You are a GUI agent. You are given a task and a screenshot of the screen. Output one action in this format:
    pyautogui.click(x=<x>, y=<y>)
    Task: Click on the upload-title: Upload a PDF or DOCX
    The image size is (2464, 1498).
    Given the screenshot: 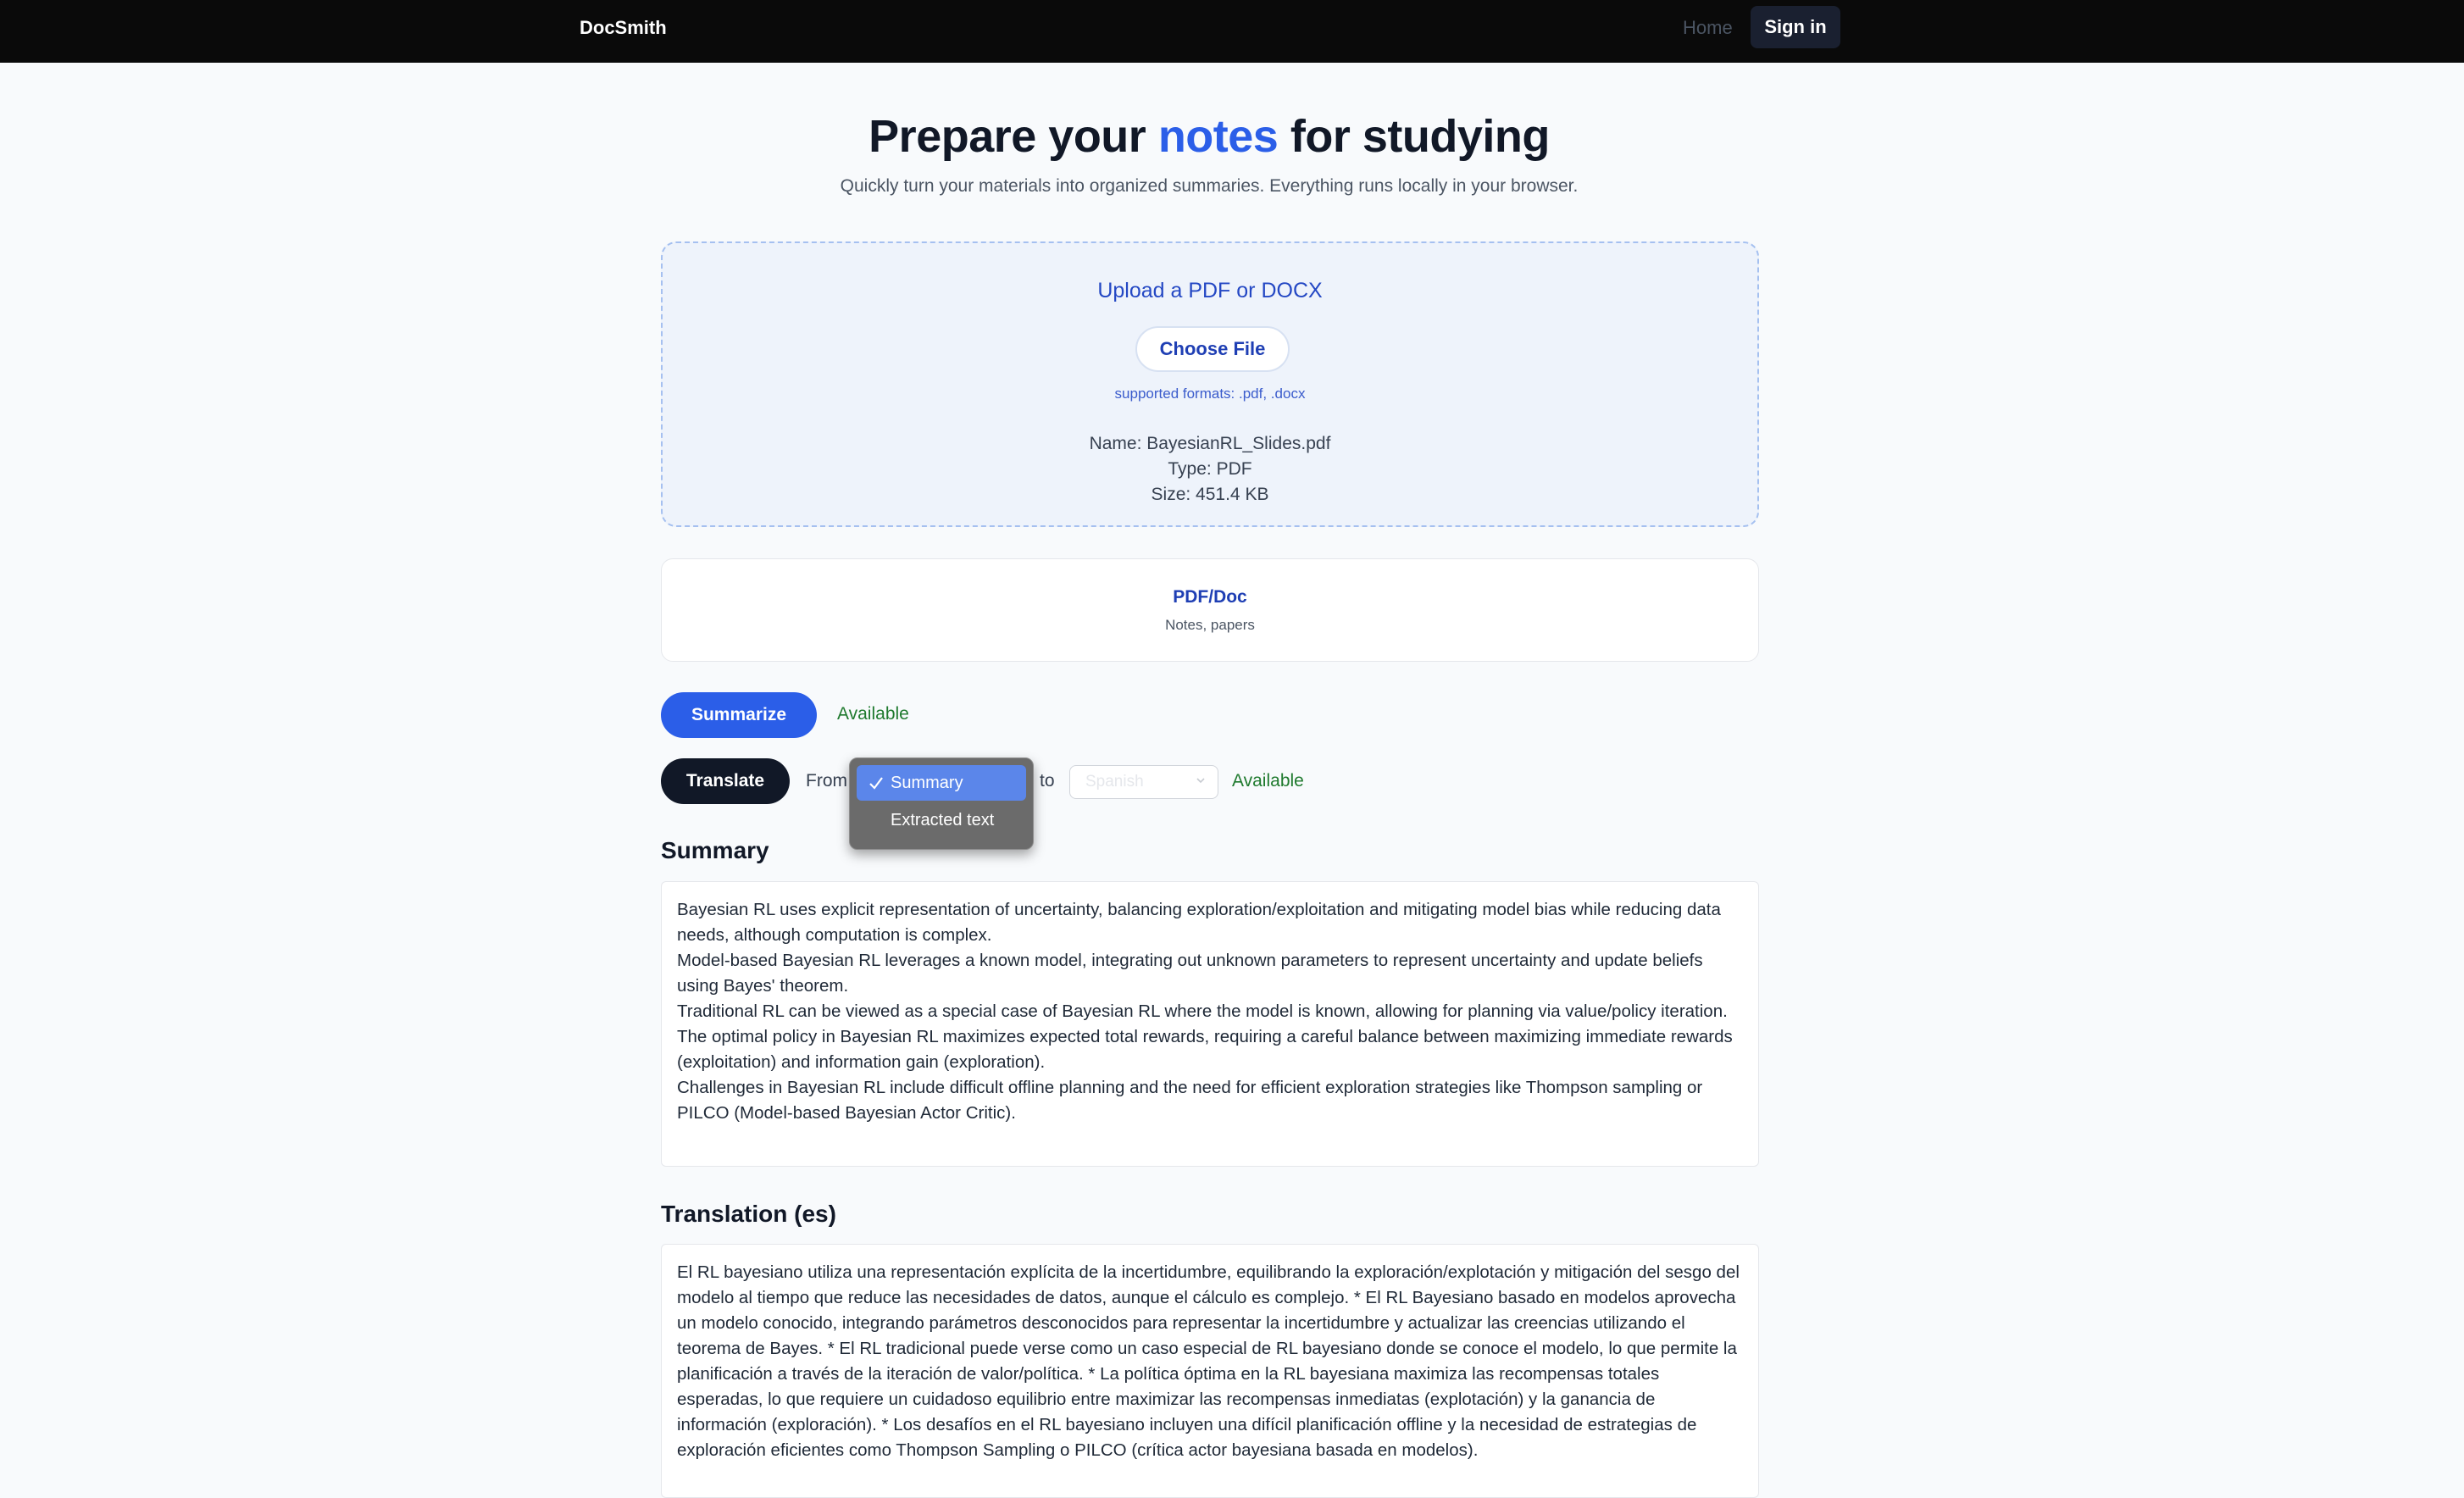 What is the action you would take?
    pyautogui.click(x=1210, y=290)
    